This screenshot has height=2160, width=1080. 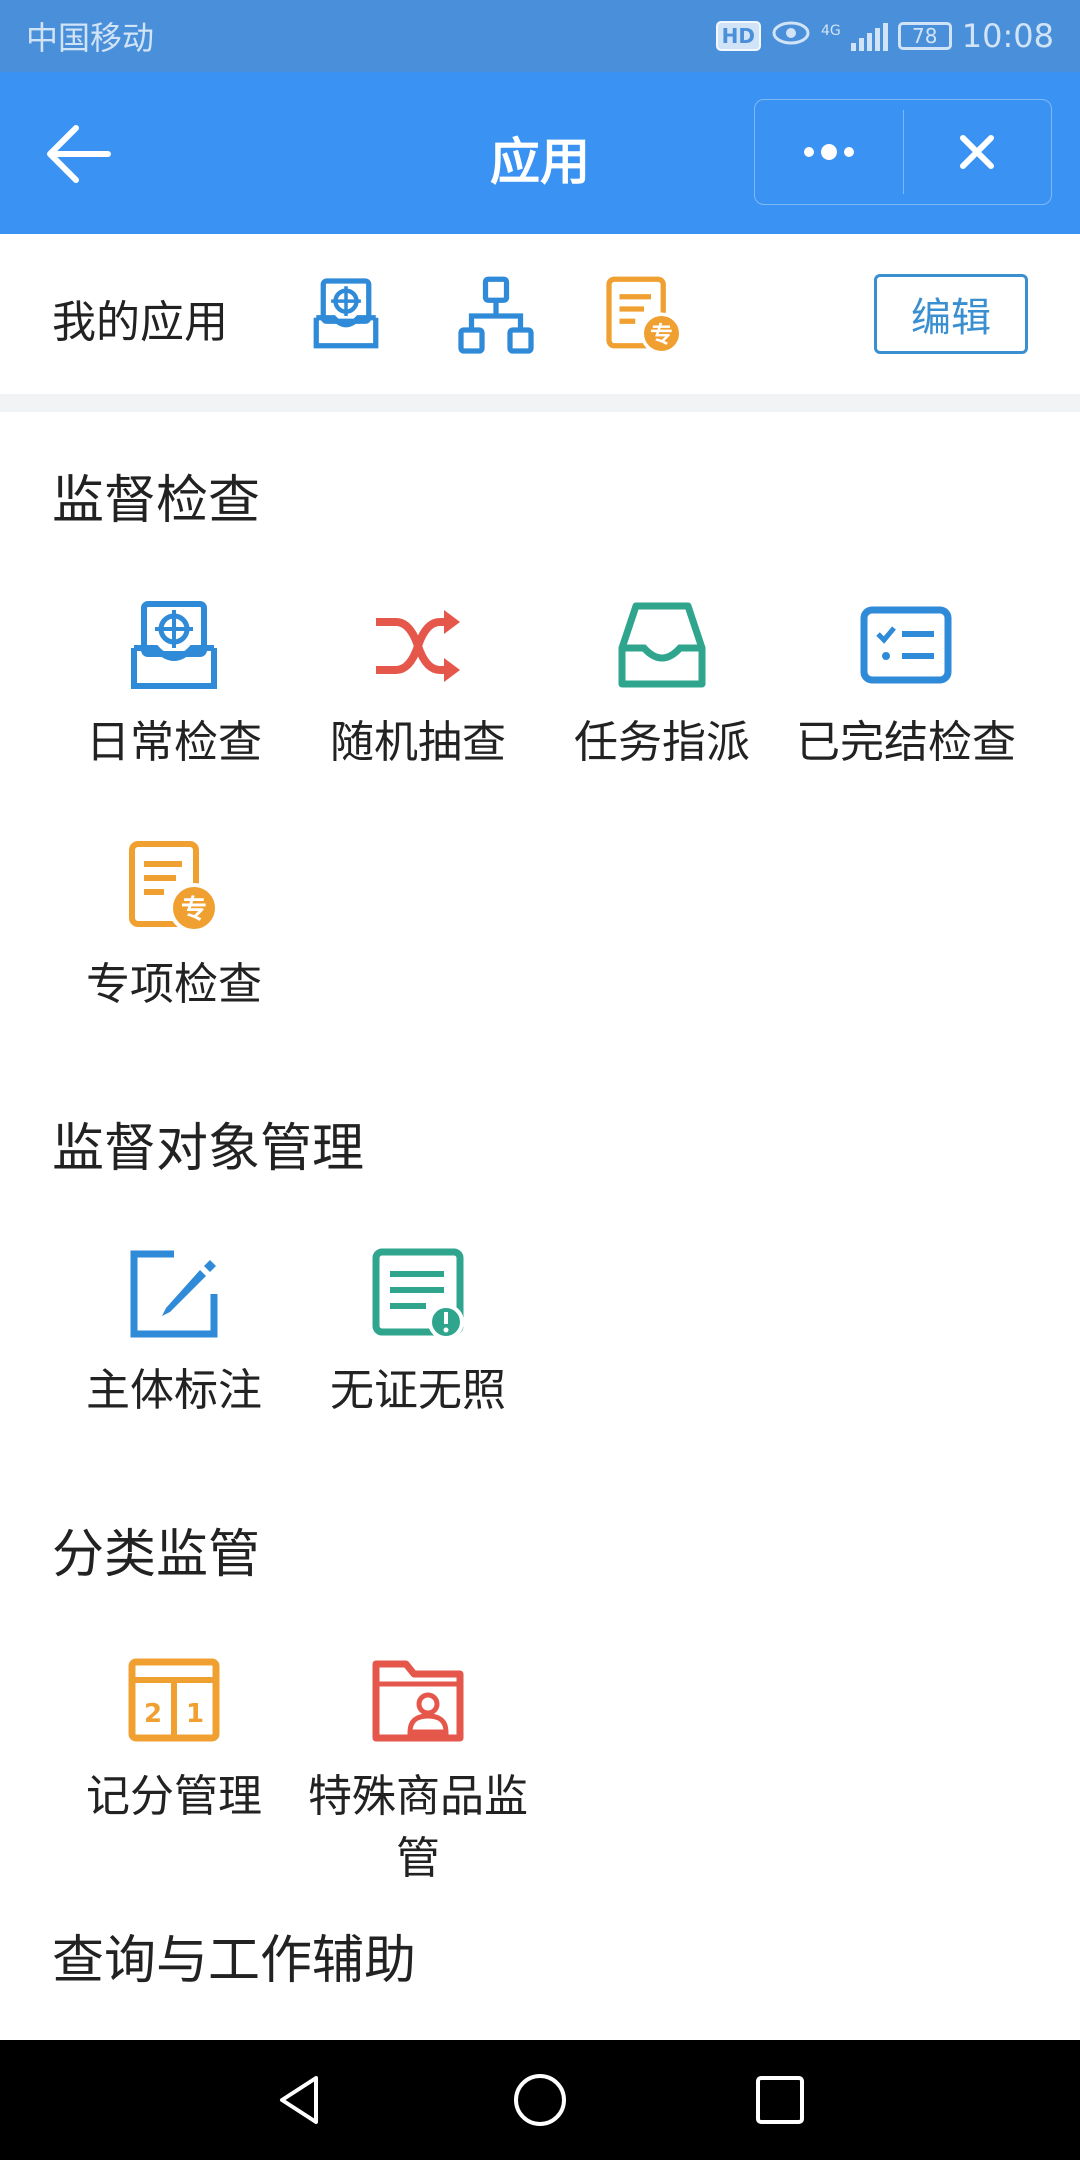 I want to click on nav-back-button, so click(x=300, y=2100).